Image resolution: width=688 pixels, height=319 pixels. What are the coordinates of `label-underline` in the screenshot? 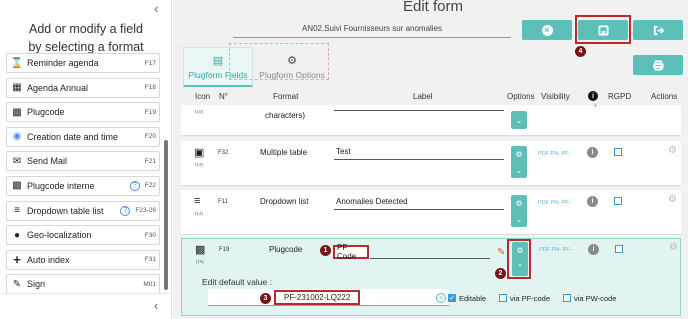 It's located at (430, 252).